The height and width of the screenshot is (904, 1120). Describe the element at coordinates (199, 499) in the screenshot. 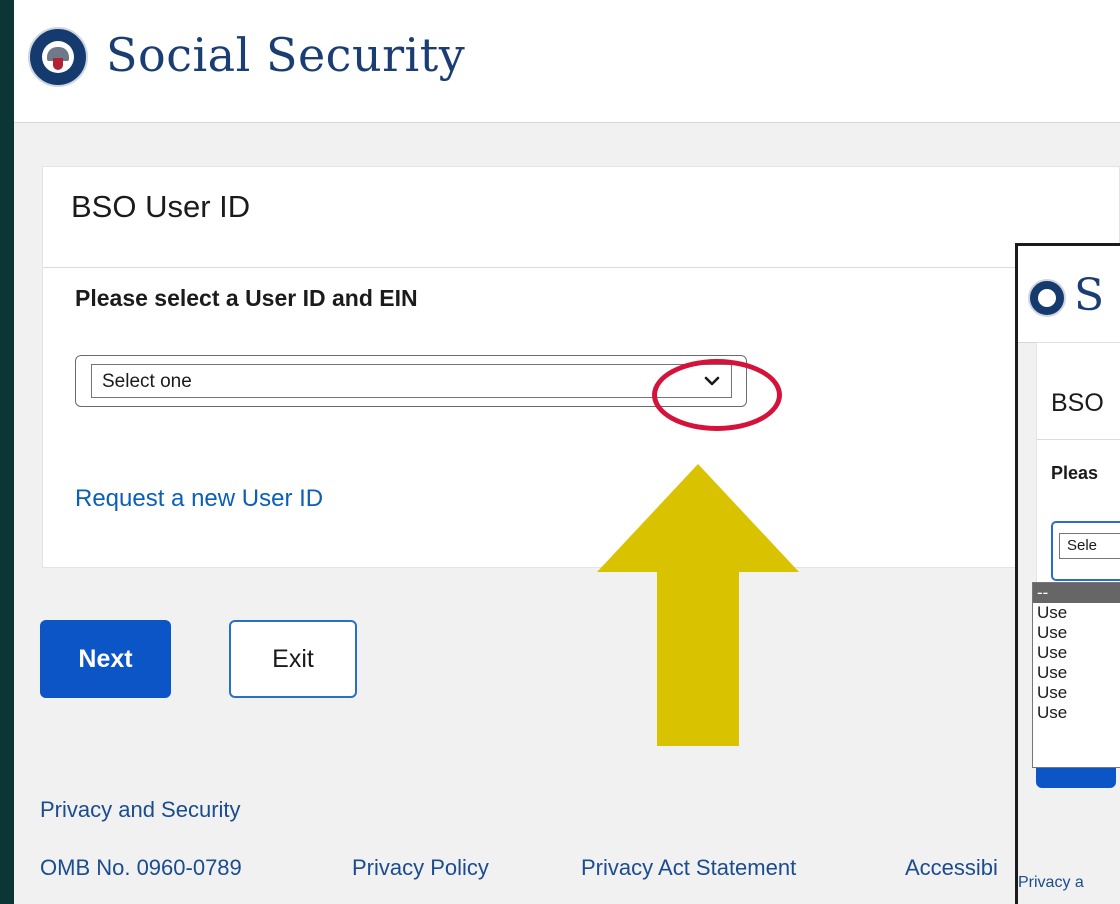

I see `request-new-user-id-link: Request a new User ID` at that location.